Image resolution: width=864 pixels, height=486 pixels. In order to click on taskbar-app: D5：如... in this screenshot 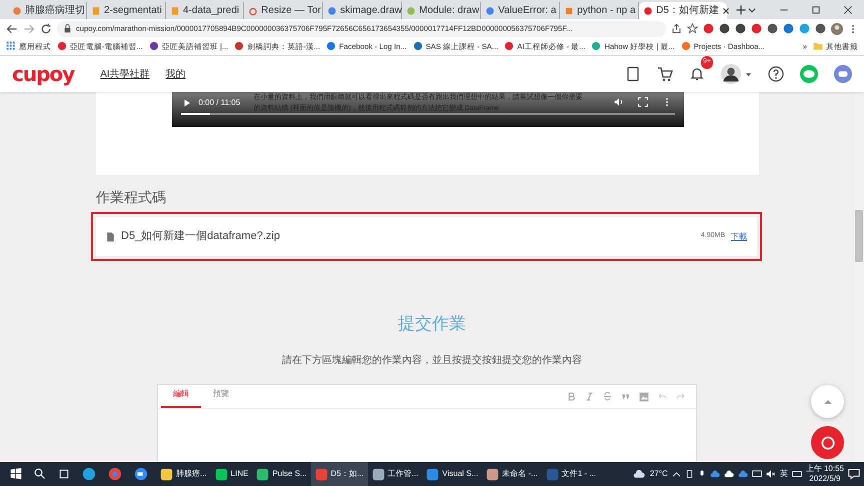, I will do `click(339, 474)`.